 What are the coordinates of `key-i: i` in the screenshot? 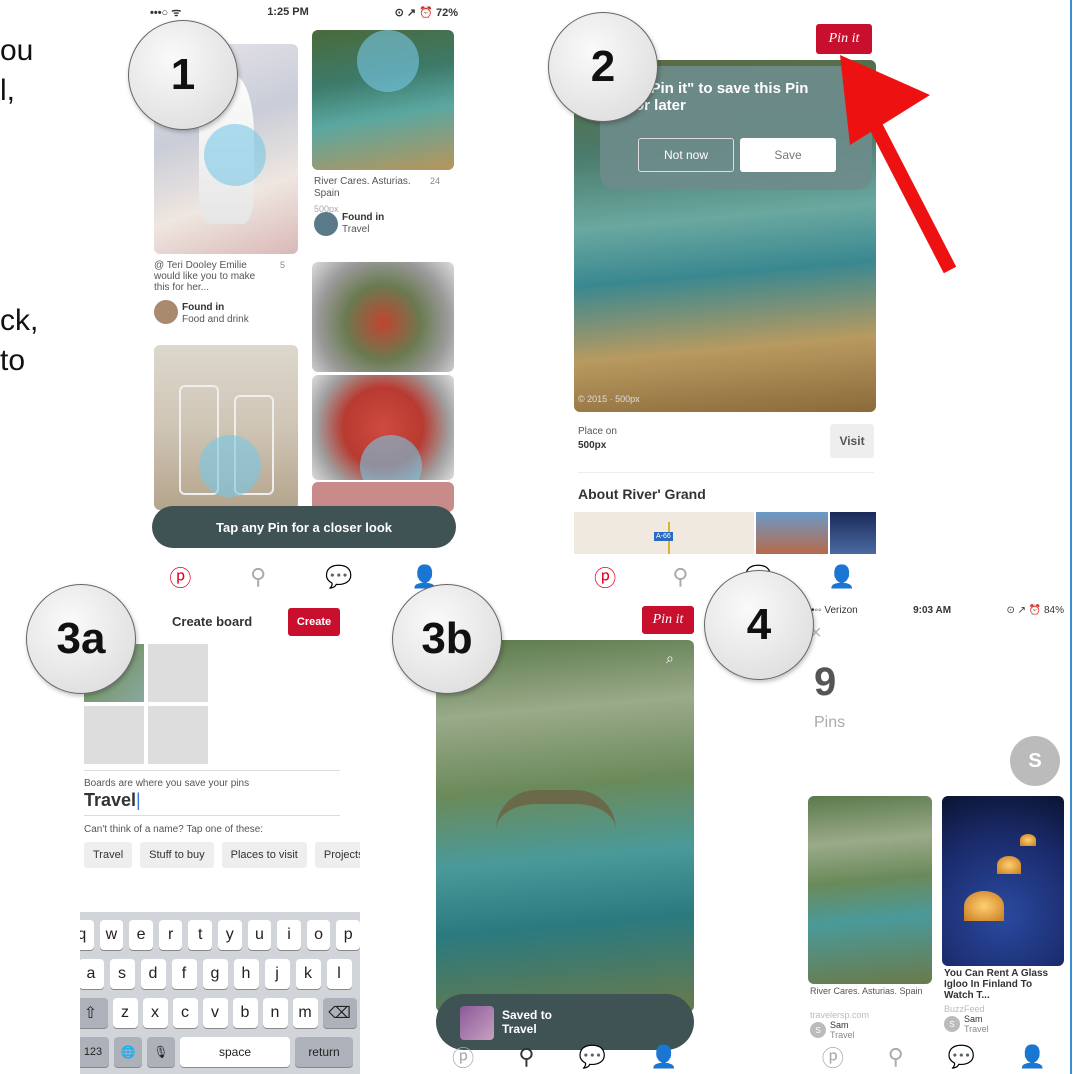 It's located at (289, 935).